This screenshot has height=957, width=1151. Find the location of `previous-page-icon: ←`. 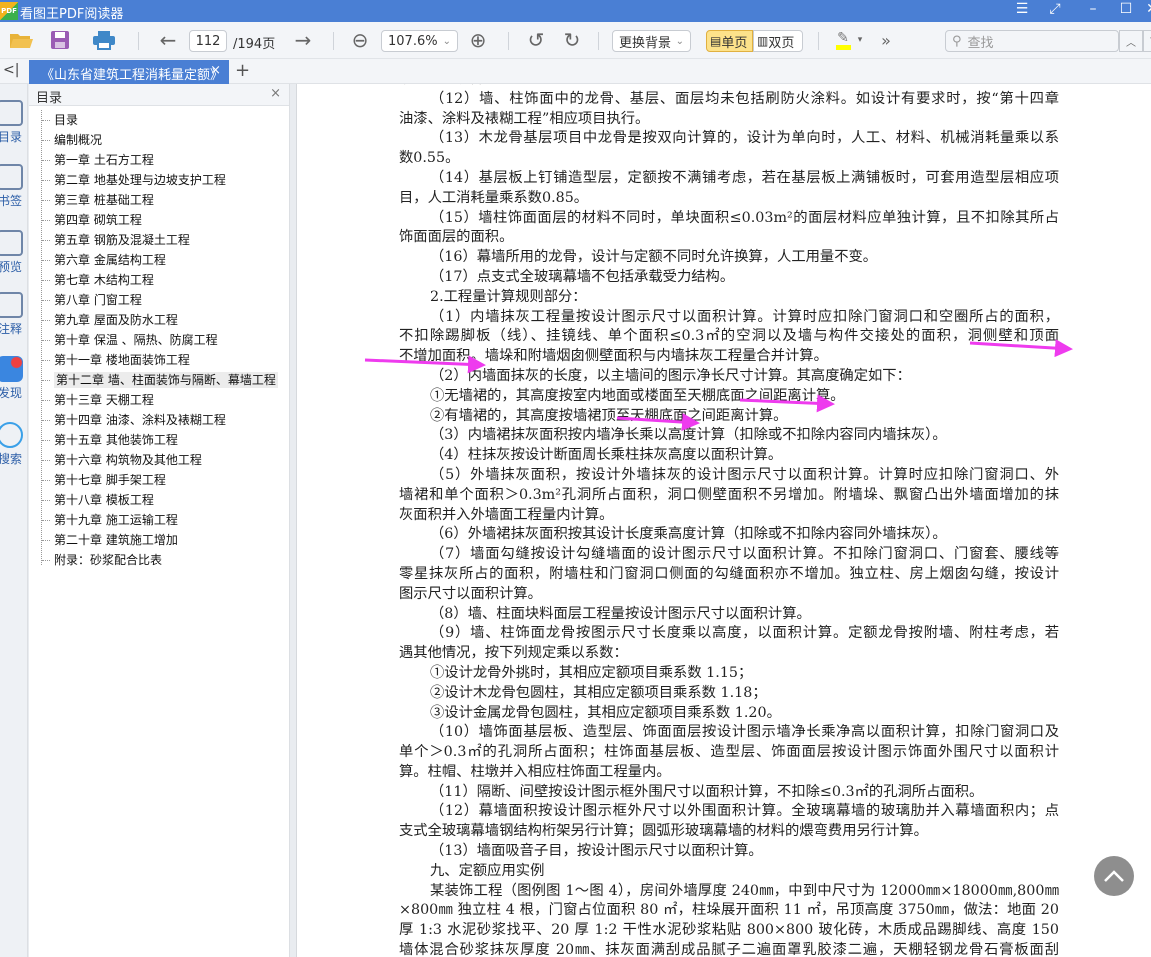

previous-page-icon: ← is located at coordinates (168, 40).